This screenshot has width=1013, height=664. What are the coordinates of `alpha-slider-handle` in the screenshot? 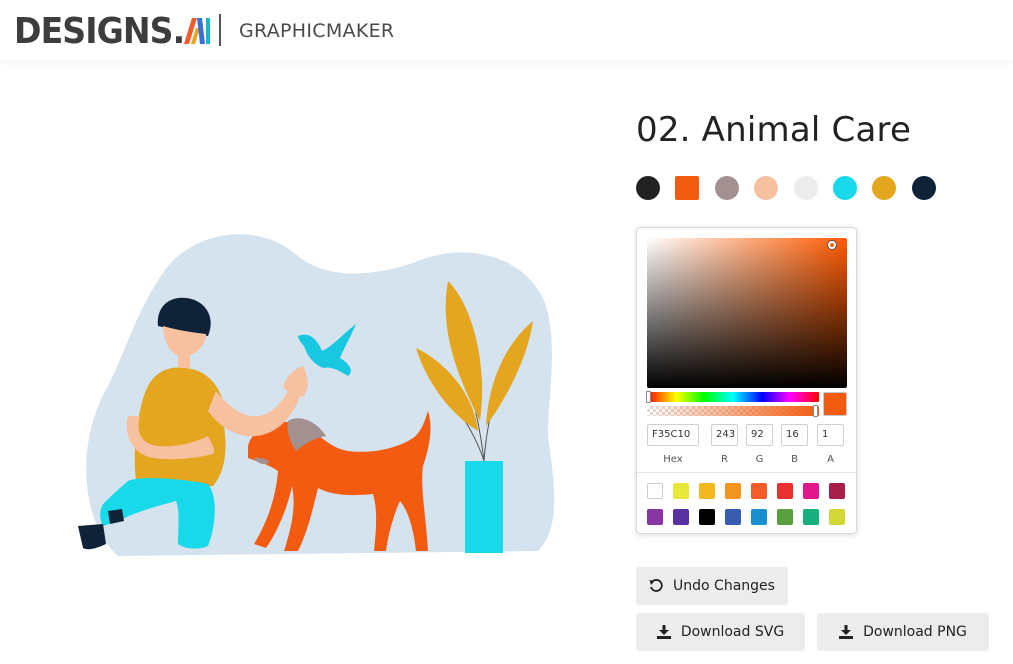 It's located at (815, 411).